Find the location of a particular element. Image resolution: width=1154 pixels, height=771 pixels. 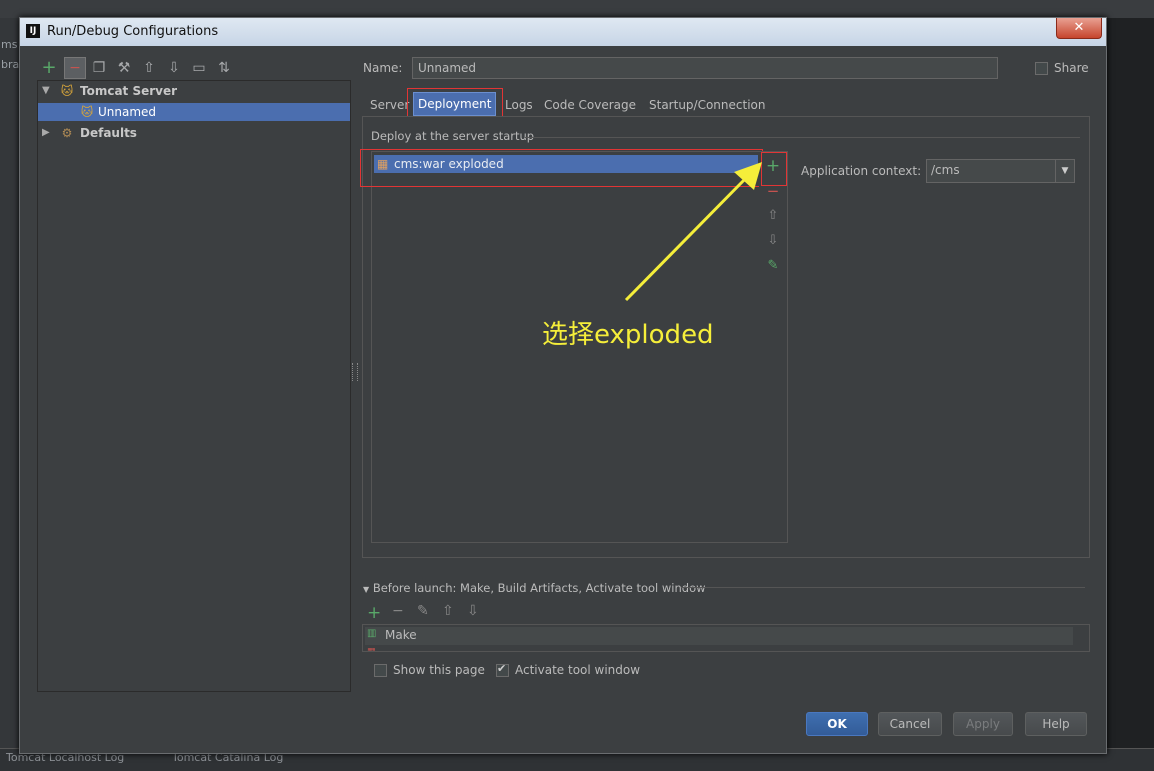

expanded-arrow-icon: ▼ is located at coordinates (46, 91).